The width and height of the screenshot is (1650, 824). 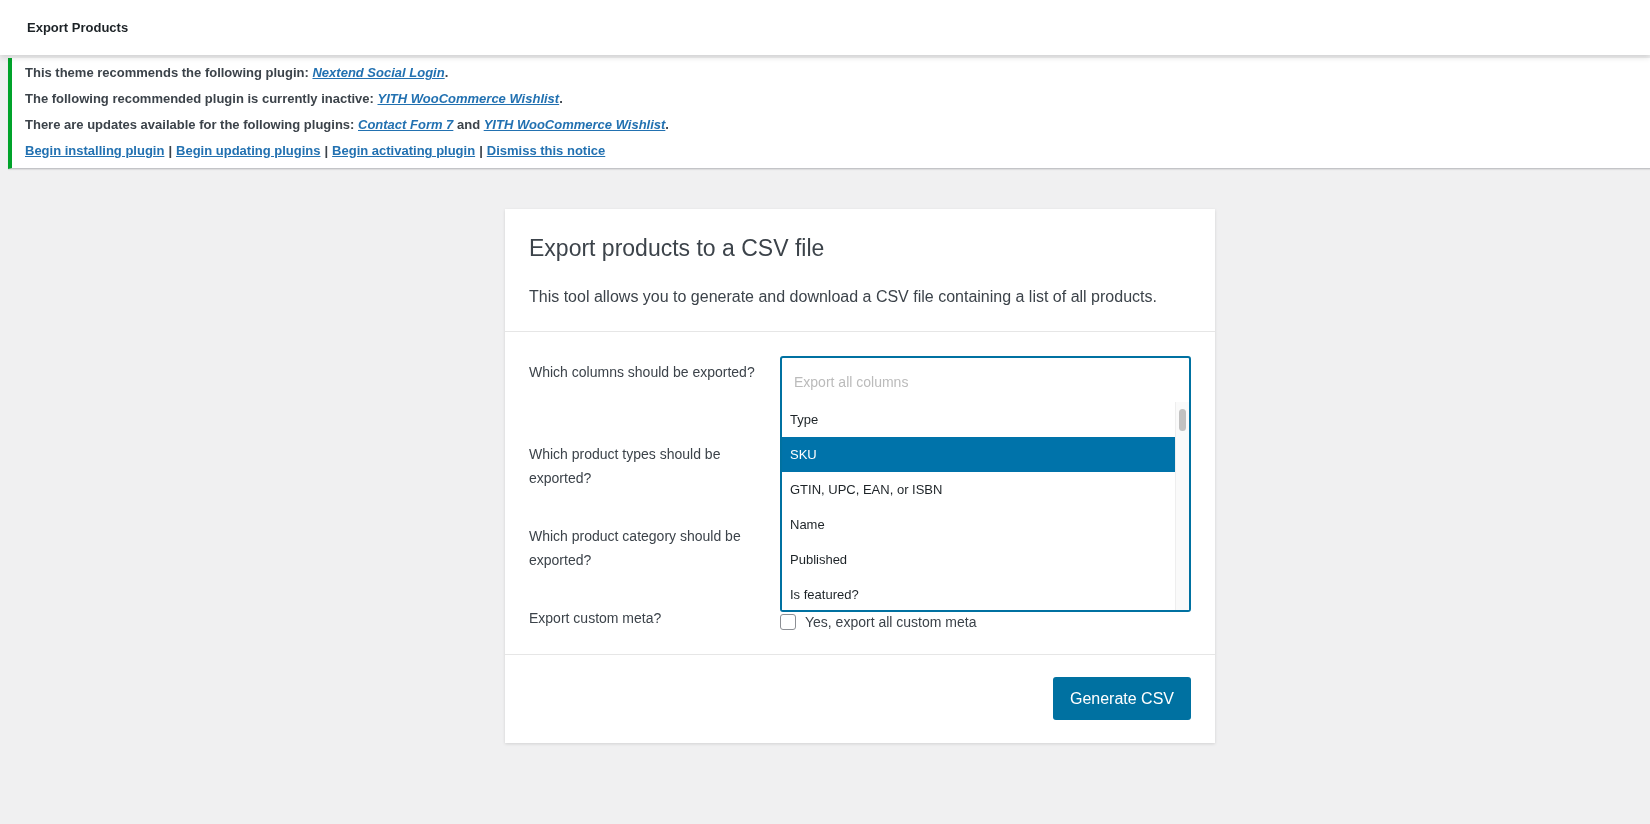 What do you see at coordinates (978, 454) in the screenshot?
I see `dropdown-option: SKU` at bounding box center [978, 454].